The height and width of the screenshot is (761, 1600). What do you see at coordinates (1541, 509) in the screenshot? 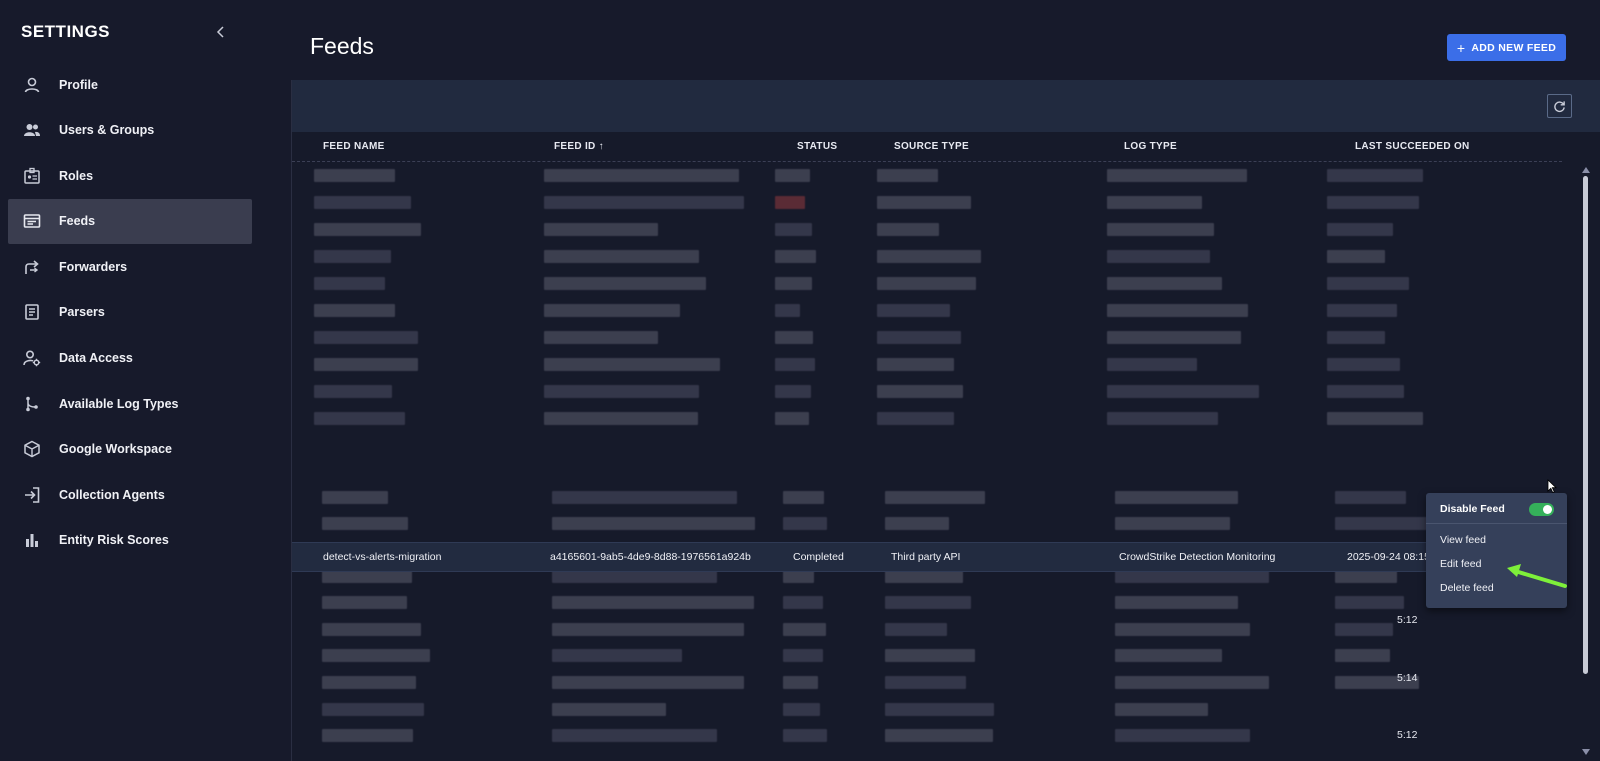
I see `disable-feed-toggle` at bounding box center [1541, 509].